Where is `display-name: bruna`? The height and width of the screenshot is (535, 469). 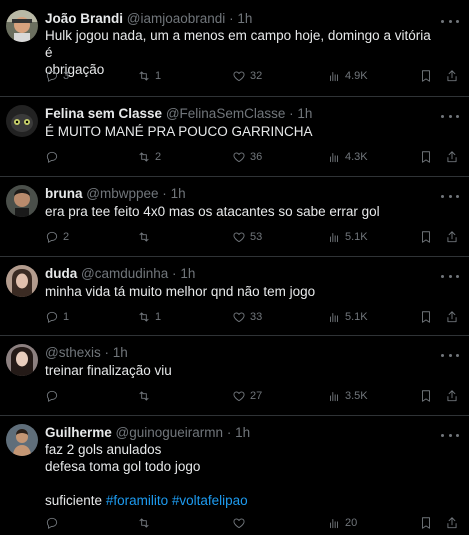 display-name: bruna is located at coordinates (64, 193).